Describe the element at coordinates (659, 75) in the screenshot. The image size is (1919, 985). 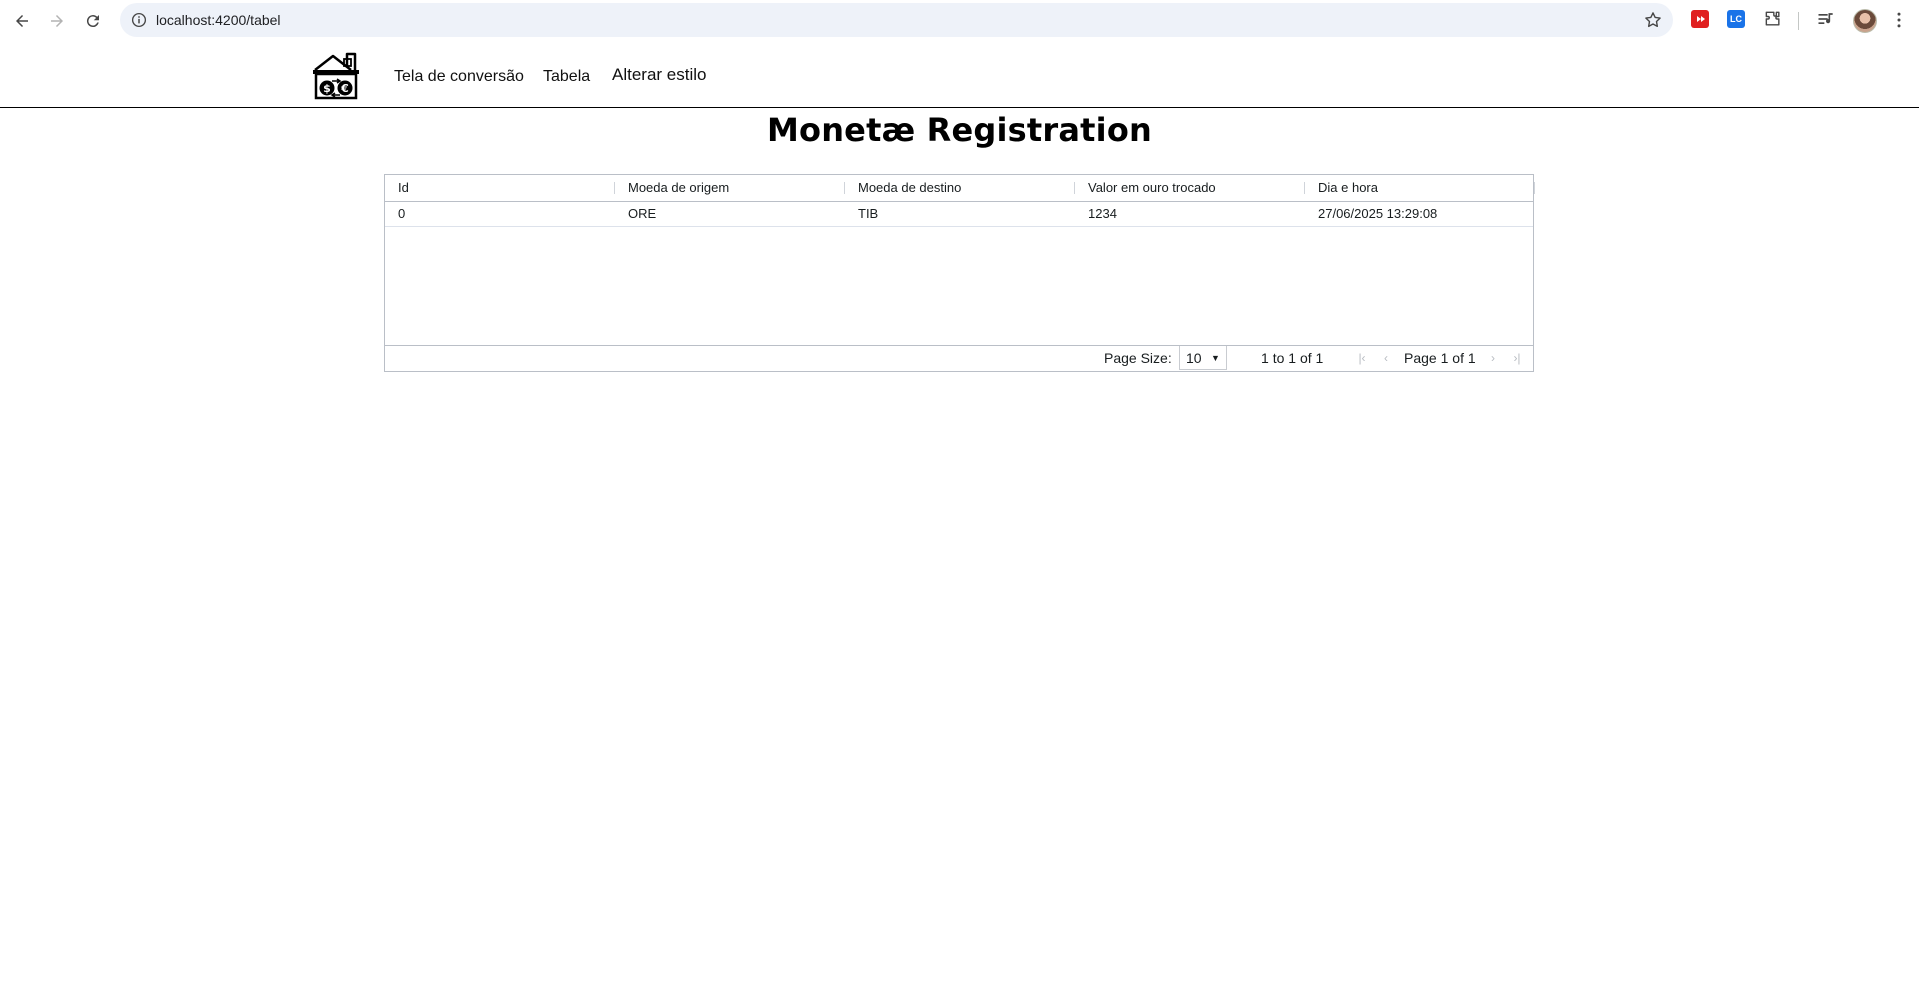
I see `nav-link-change-style: Alterar estilo` at that location.